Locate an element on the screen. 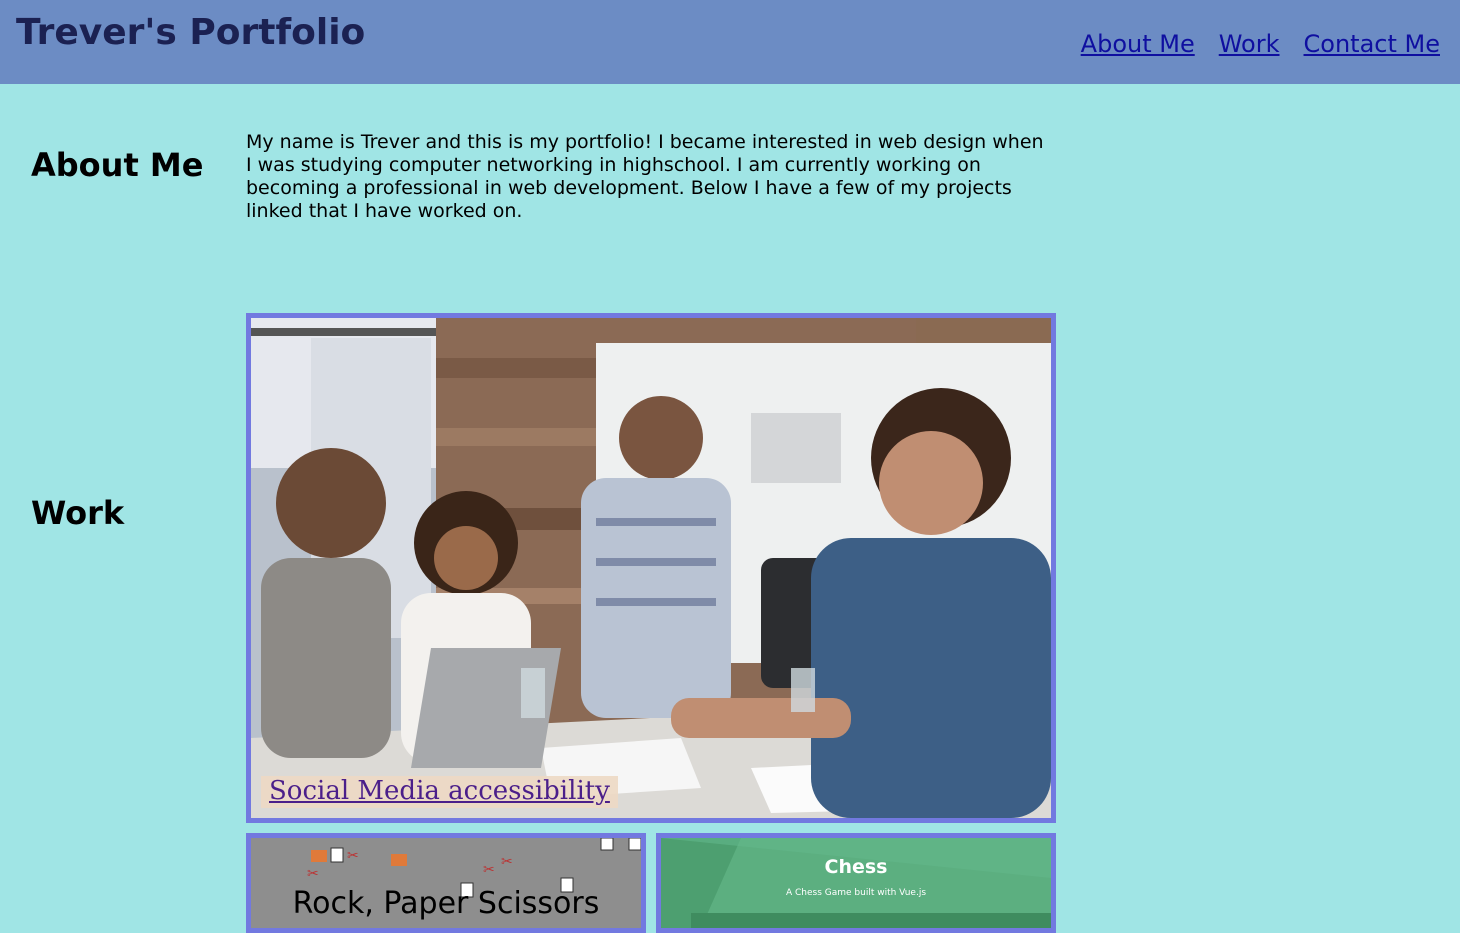 The width and height of the screenshot is (1460, 933). chess-project-title: Chess is located at coordinates (856, 867).